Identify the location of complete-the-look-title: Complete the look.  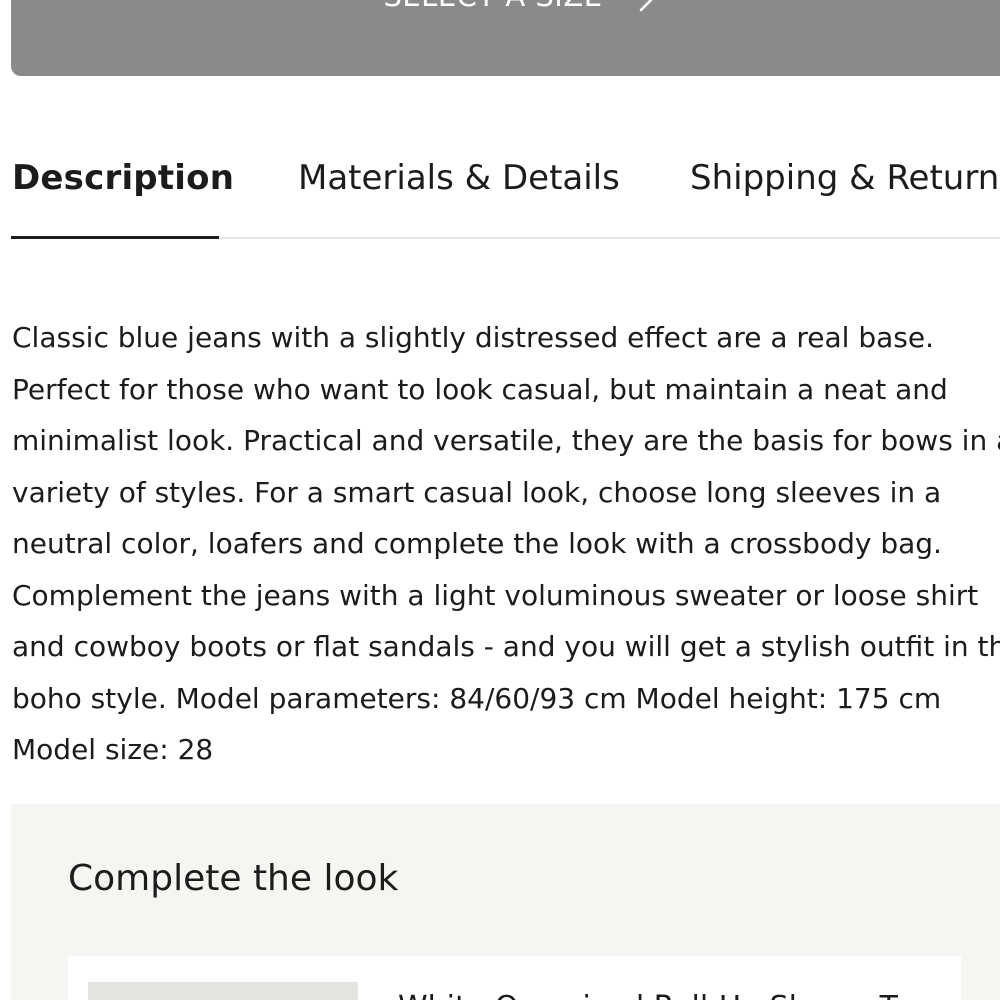
(233, 878).